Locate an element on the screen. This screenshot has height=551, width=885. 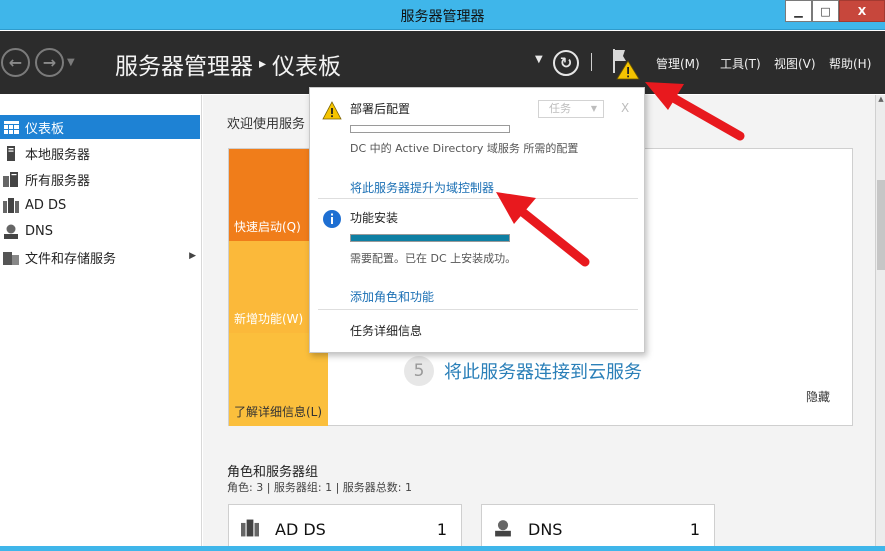
vertical-scrollbar: ▲ is located at coordinates (880, 323).